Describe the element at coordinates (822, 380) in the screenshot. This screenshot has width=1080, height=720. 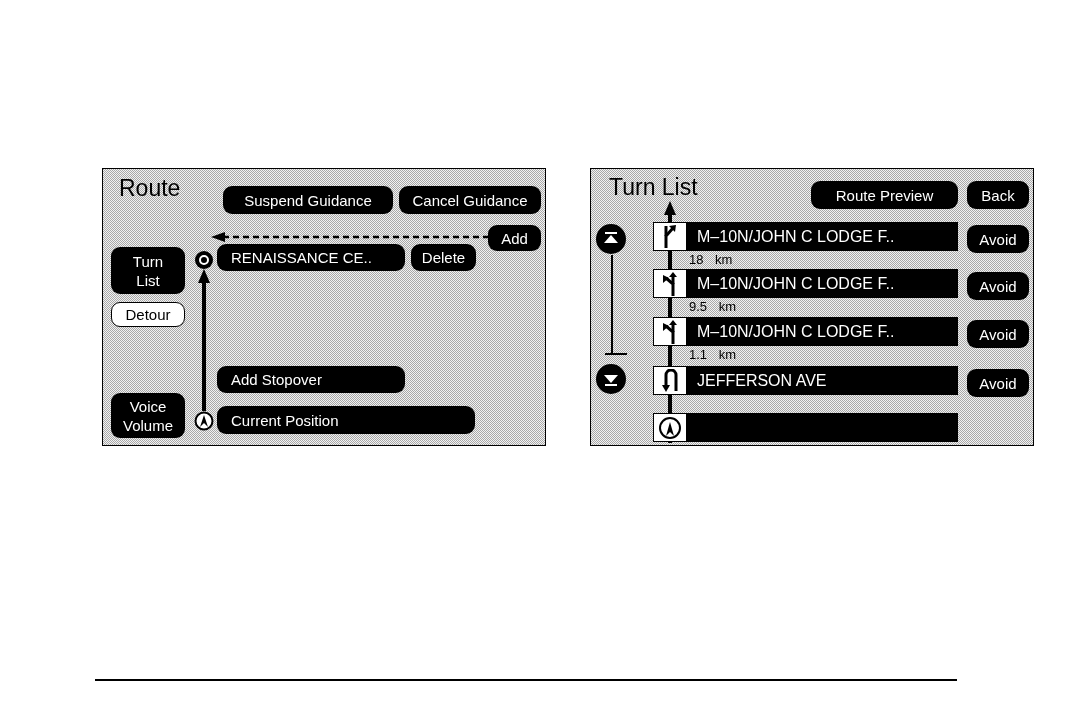
I see `turn-street-row: JEFFERSON AVE` at that location.